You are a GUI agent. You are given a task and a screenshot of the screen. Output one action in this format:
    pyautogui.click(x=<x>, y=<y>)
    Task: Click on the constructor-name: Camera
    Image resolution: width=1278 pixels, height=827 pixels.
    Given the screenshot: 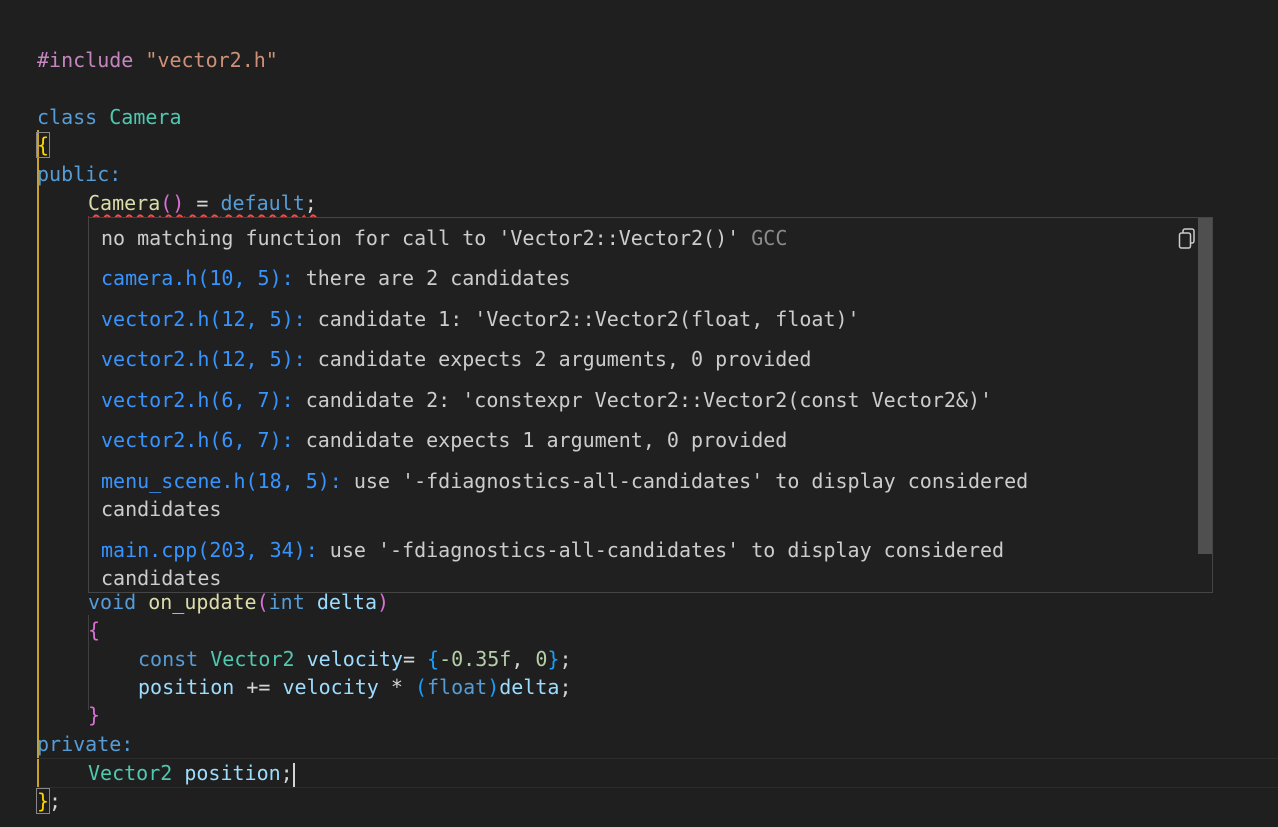 What is the action you would take?
    pyautogui.click(x=124, y=203)
    